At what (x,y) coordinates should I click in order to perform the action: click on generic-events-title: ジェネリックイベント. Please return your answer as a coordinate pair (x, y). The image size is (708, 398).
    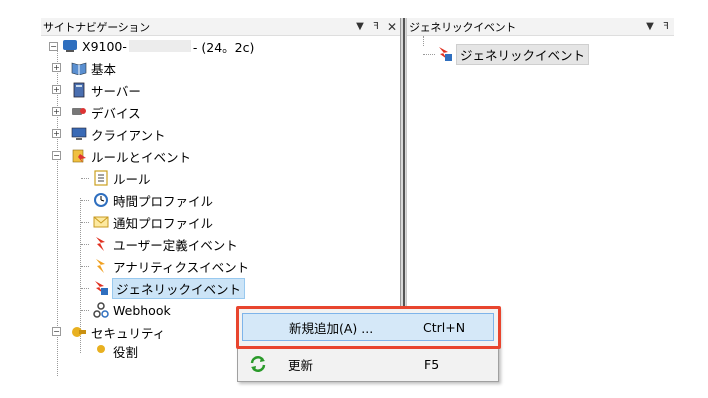
    Looking at the image, I should click on (462, 27).